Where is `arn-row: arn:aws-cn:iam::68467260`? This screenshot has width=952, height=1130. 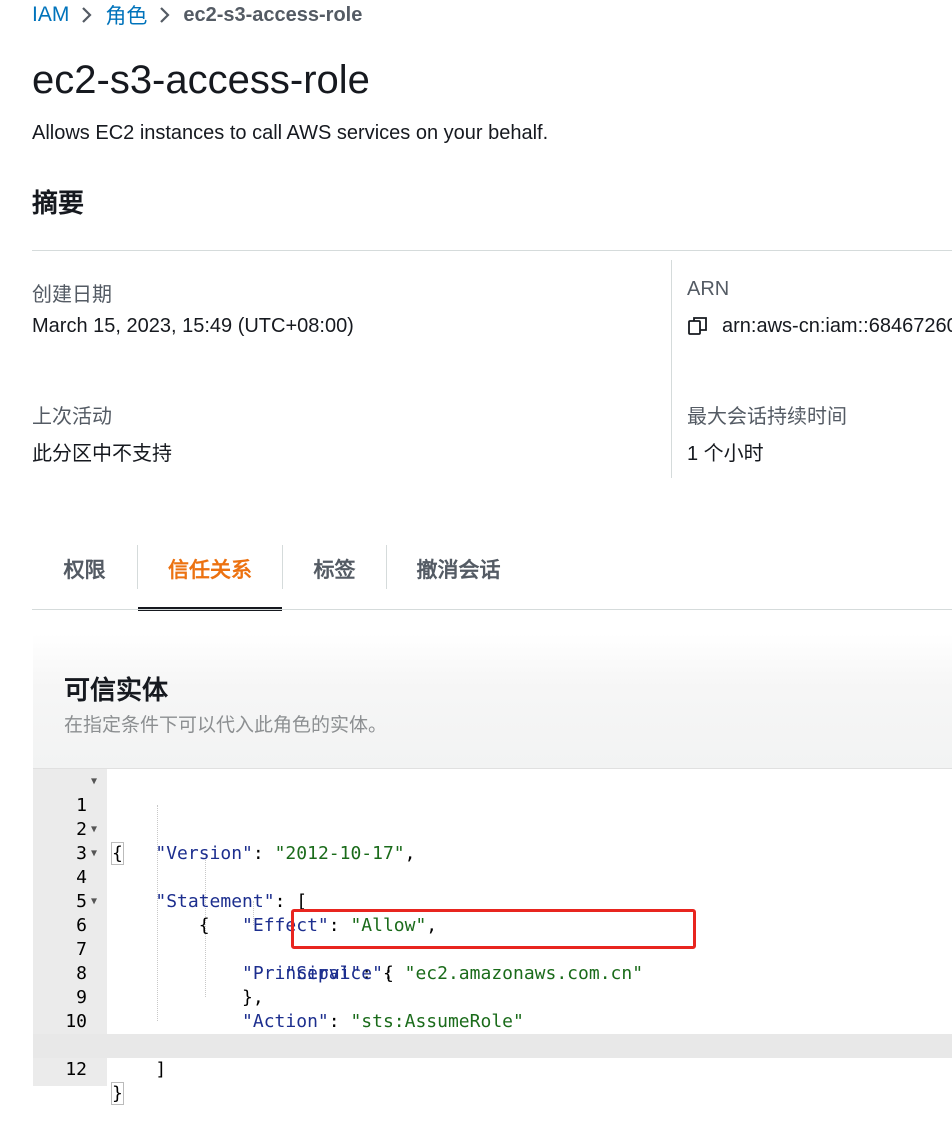
arn-row: arn:aws-cn:iam::68467260 is located at coordinates (819, 326).